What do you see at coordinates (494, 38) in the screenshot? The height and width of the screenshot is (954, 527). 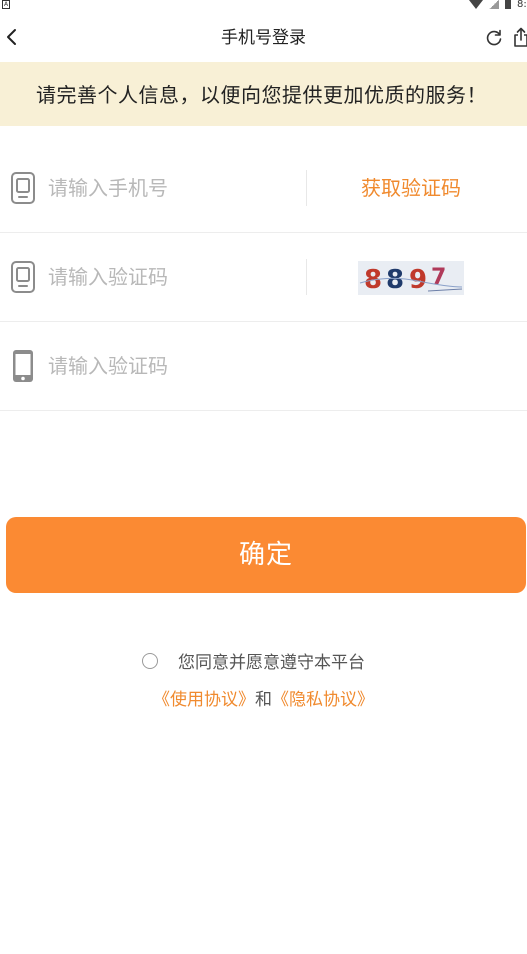 I see `refresh-icon` at bounding box center [494, 38].